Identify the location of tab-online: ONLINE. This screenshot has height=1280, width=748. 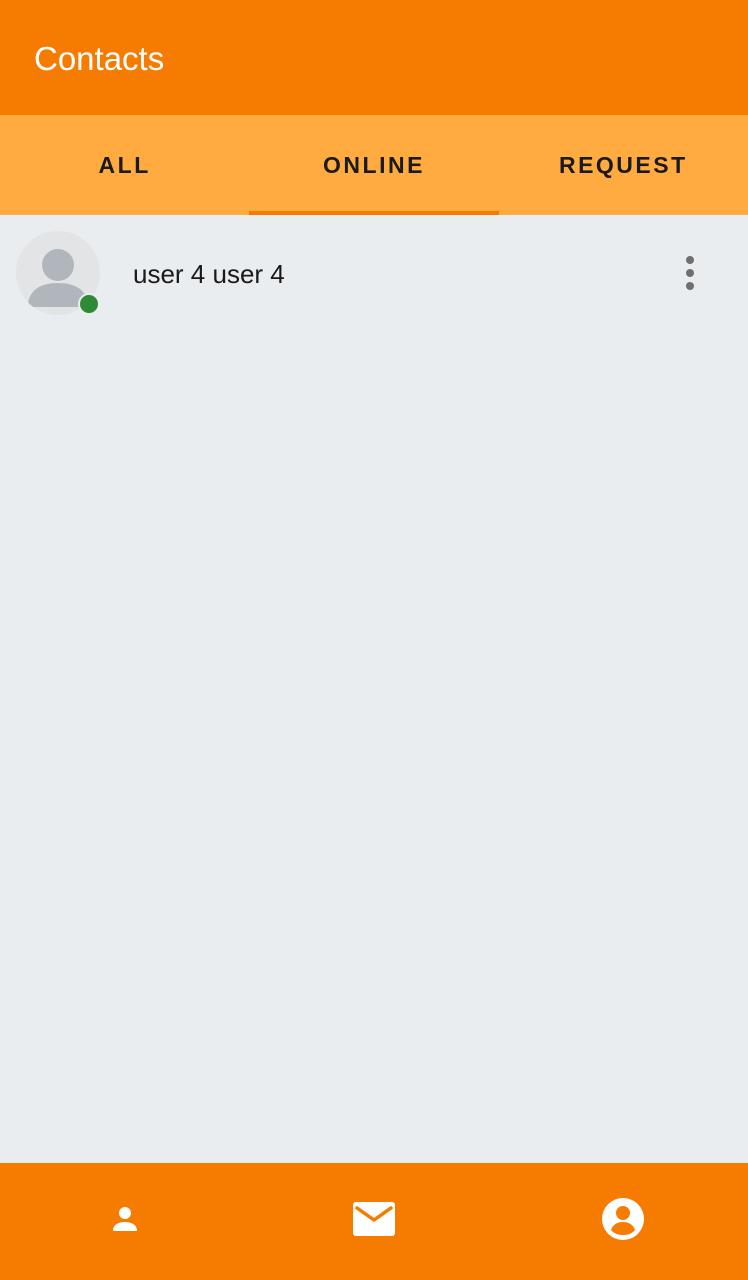
(374, 165).